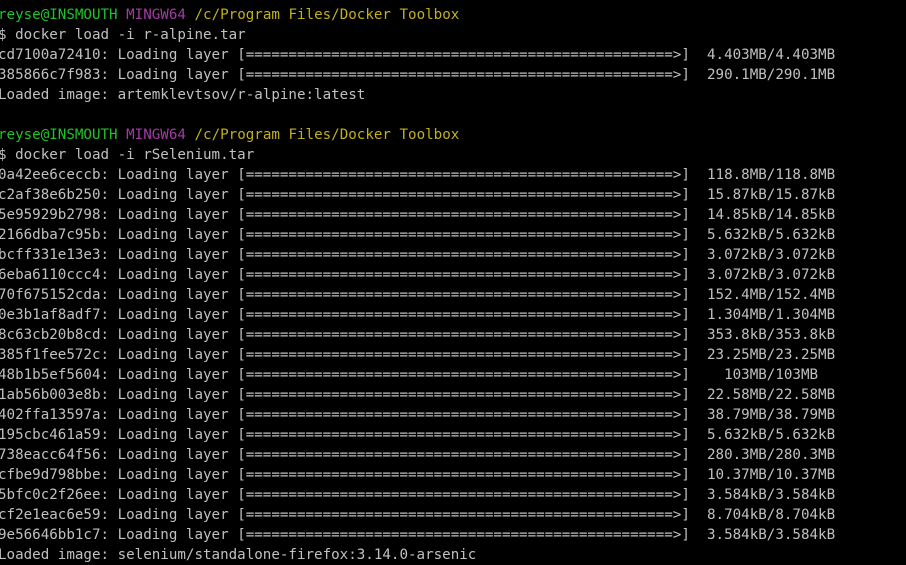  What do you see at coordinates (771, 175) in the screenshot?
I see `layer-size: 118.8MB/118.8MB` at bounding box center [771, 175].